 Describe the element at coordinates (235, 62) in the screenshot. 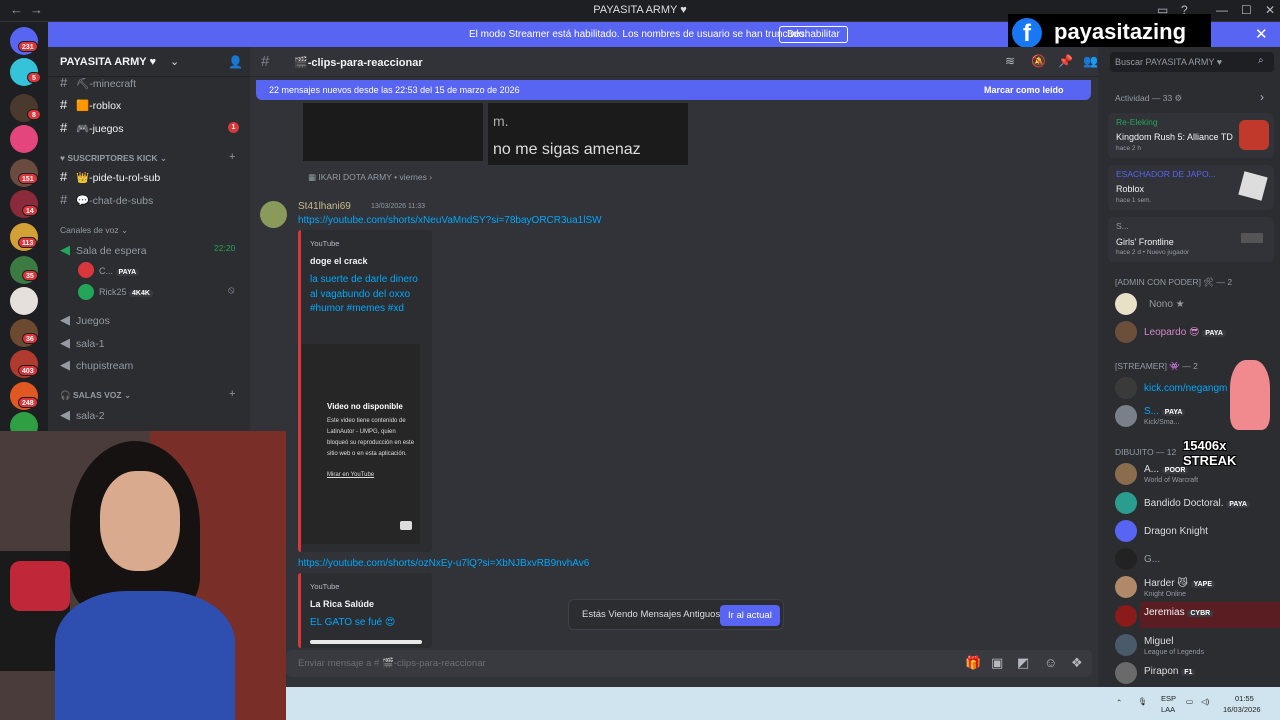

I see `add-member-icon: 👤` at that location.